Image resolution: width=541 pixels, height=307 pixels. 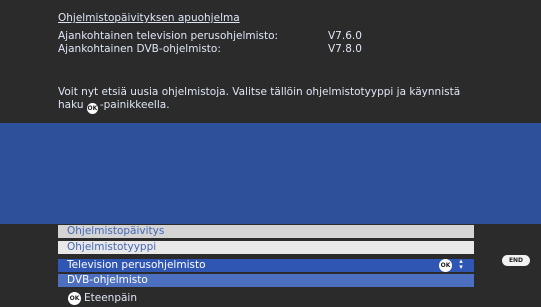 What do you see at coordinates (266, 231) in the screenshot?
I see `menu-header: Ohjelmistopäivitys` at bounding box center [266, 231].